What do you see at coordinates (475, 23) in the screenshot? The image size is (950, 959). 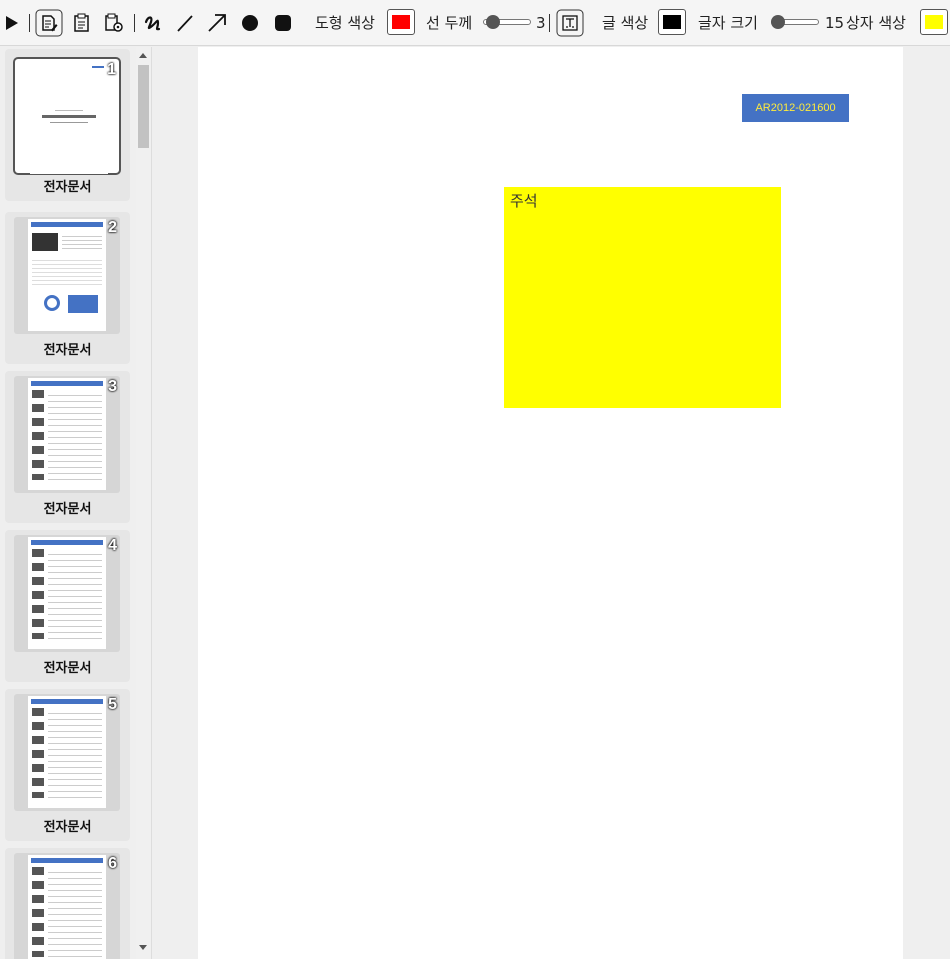 I see `annotation-toolbar: 도형 색상 선 두께 3 글 색상 글자 크기 15 상자 색상` at bounding box center [475, 23].